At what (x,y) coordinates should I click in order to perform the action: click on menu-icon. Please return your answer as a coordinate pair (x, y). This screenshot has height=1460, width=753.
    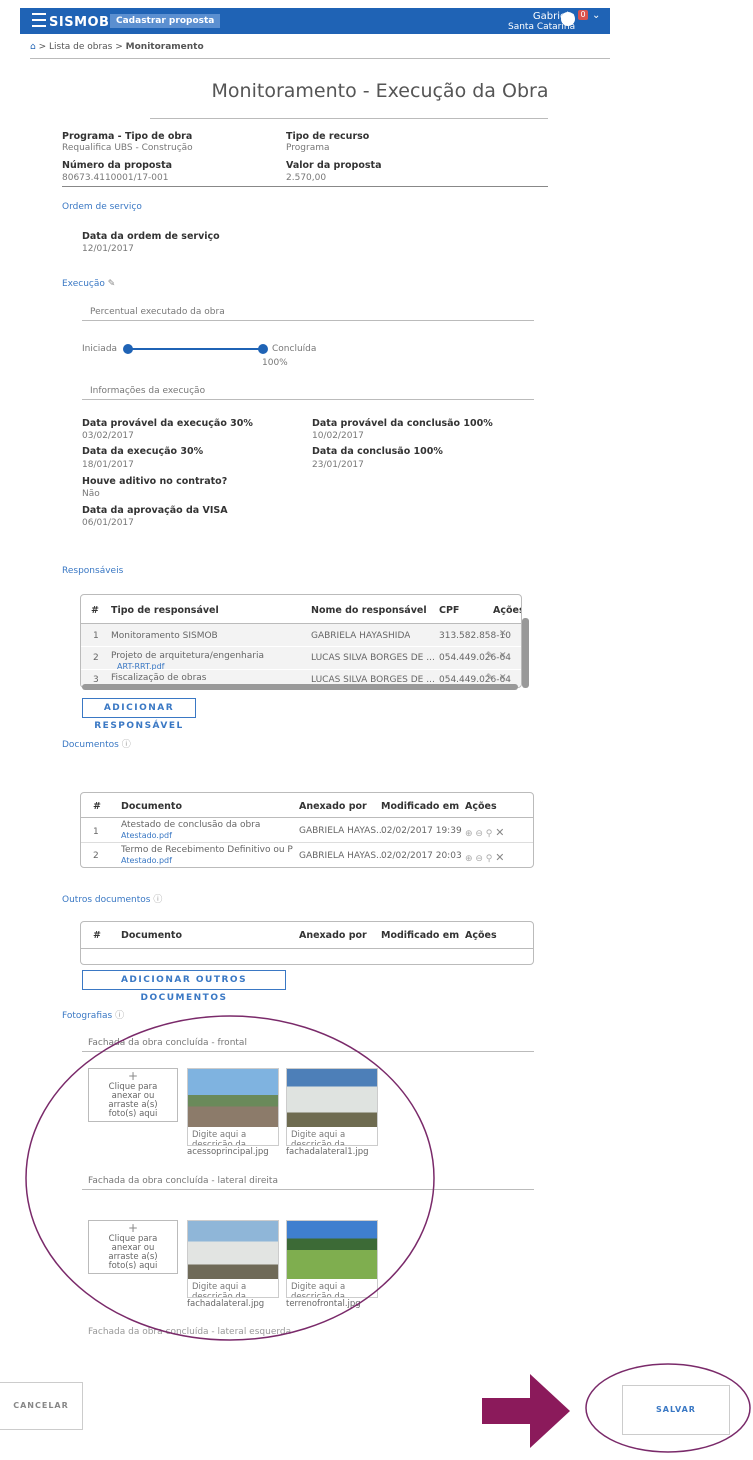
    Looking at the image, I should click on (39, 20).